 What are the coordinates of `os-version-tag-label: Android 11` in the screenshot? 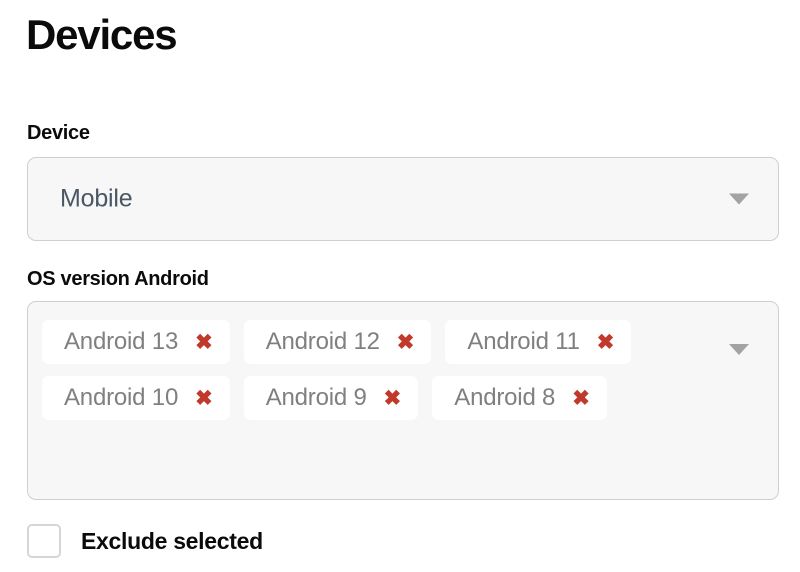 It's located at (523, 341).